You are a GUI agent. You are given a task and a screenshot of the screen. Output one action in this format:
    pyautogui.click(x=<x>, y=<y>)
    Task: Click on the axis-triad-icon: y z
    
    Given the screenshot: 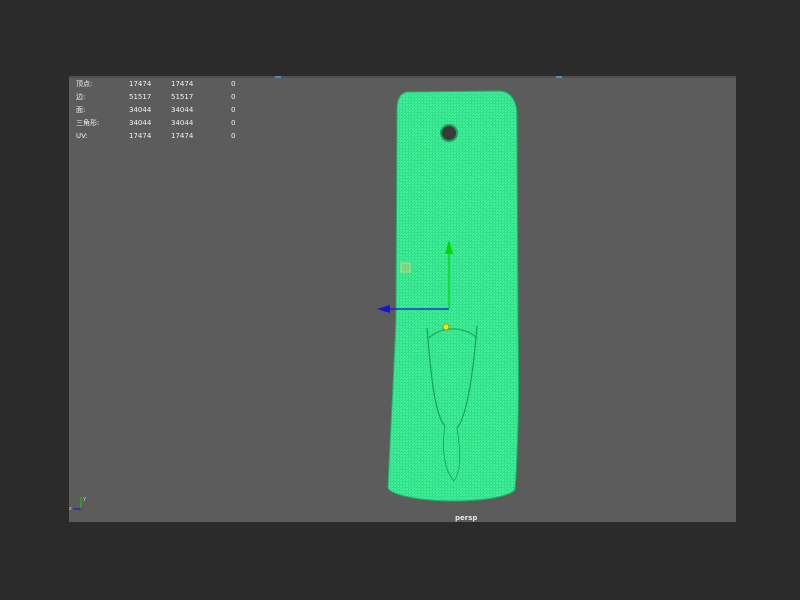 What is the action you would take?
    pyautogui.click(x=77, y=504)
    